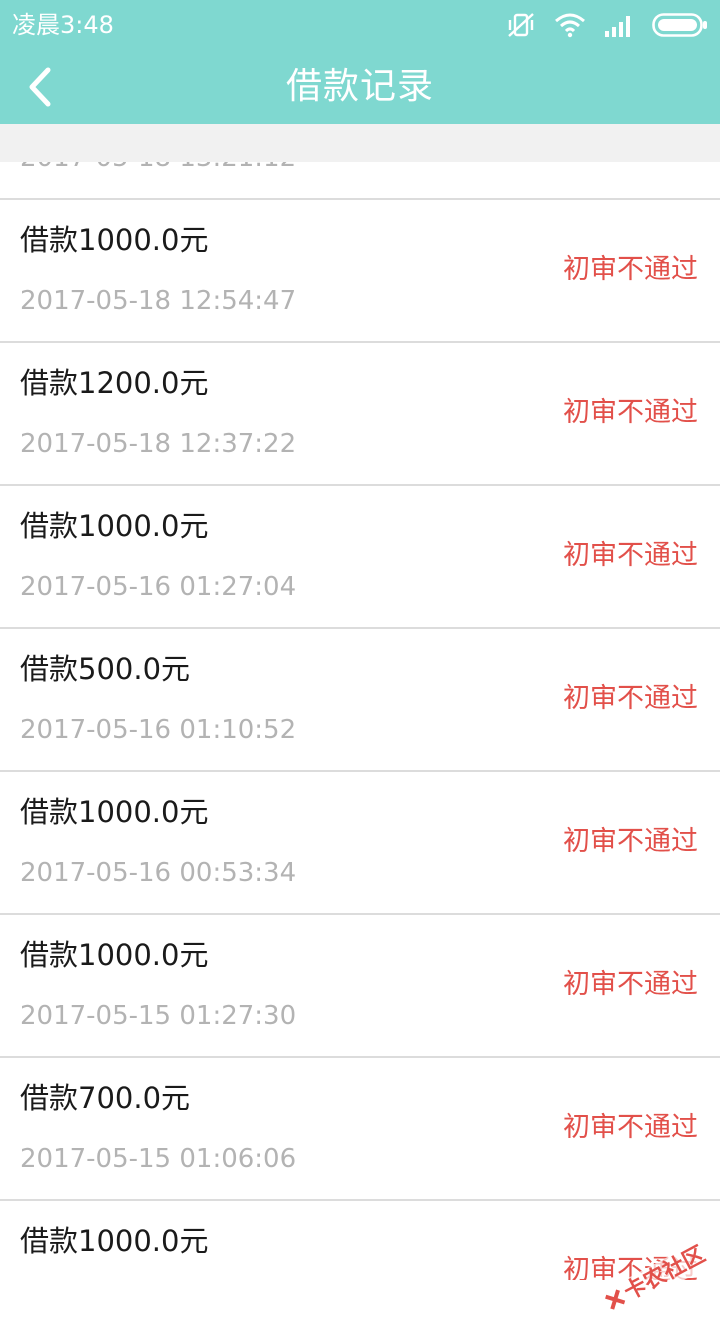 This screenshot has width=720, height=1321. What do you see at coordinates (158, 1016) in the screenshot?
I see `record-time: 2017-05-15 01:27:30` at bounding box center [158, 1016].